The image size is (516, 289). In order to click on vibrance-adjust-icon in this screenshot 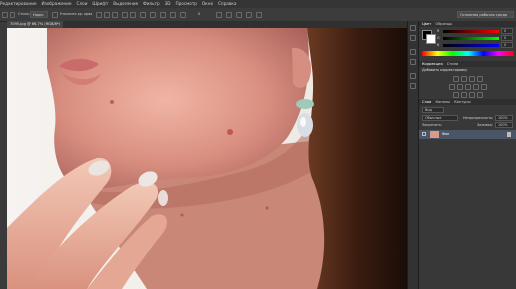, I will do `click(452, 87)`.